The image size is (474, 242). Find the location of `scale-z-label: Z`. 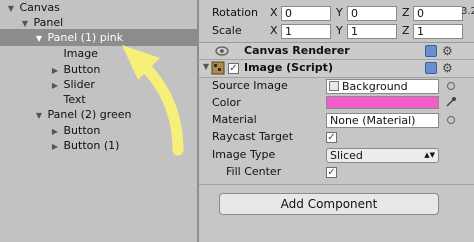

scale-z-label: Z is located at coordinates (406, 31).